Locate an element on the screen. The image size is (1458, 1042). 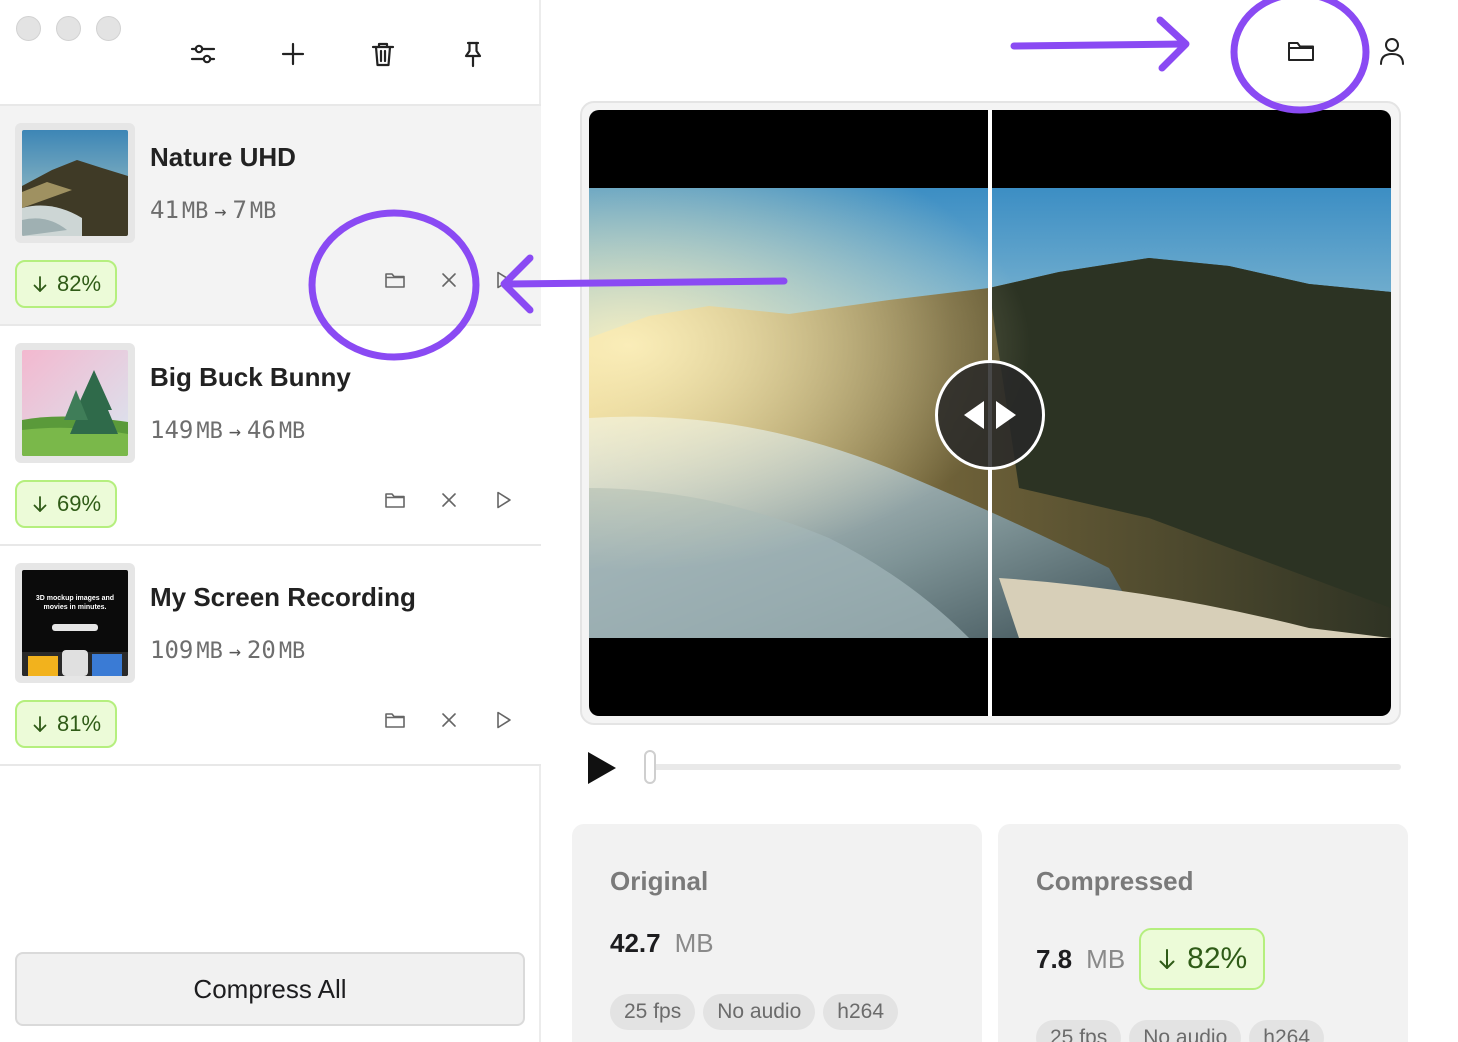
item-title: Nature UHD is located at coordinates (223, 157).